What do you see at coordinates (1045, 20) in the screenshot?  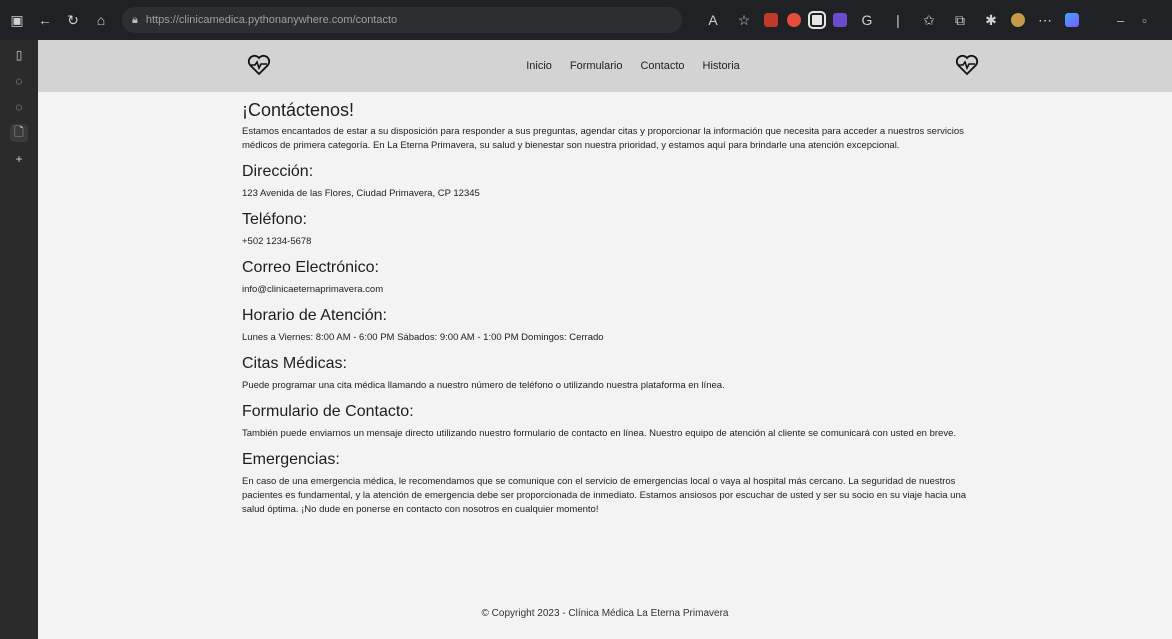 I see `more-options-icon: ⋯` at bounding box center [1045, 20].